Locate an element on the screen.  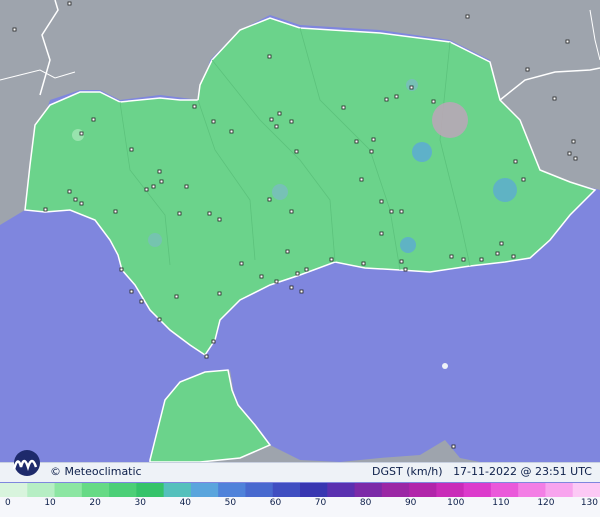
color-scale-tick-label: 10 is located at coordinates (50, 503).